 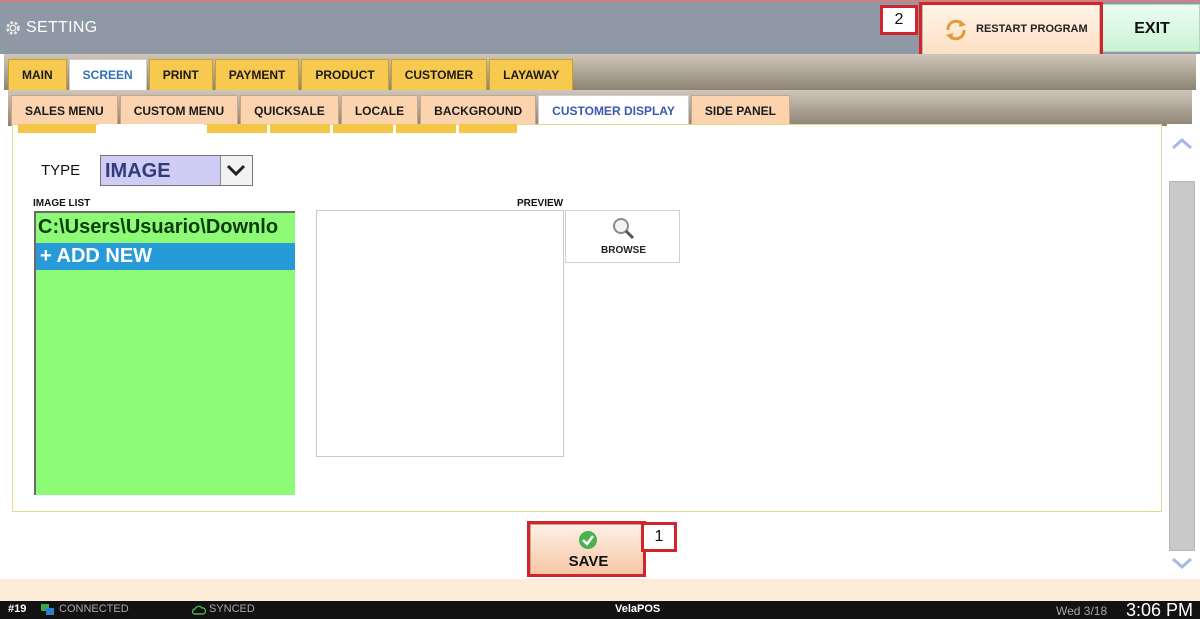 I want to click on type-select: IMAGE, so click(x=176, y=170).